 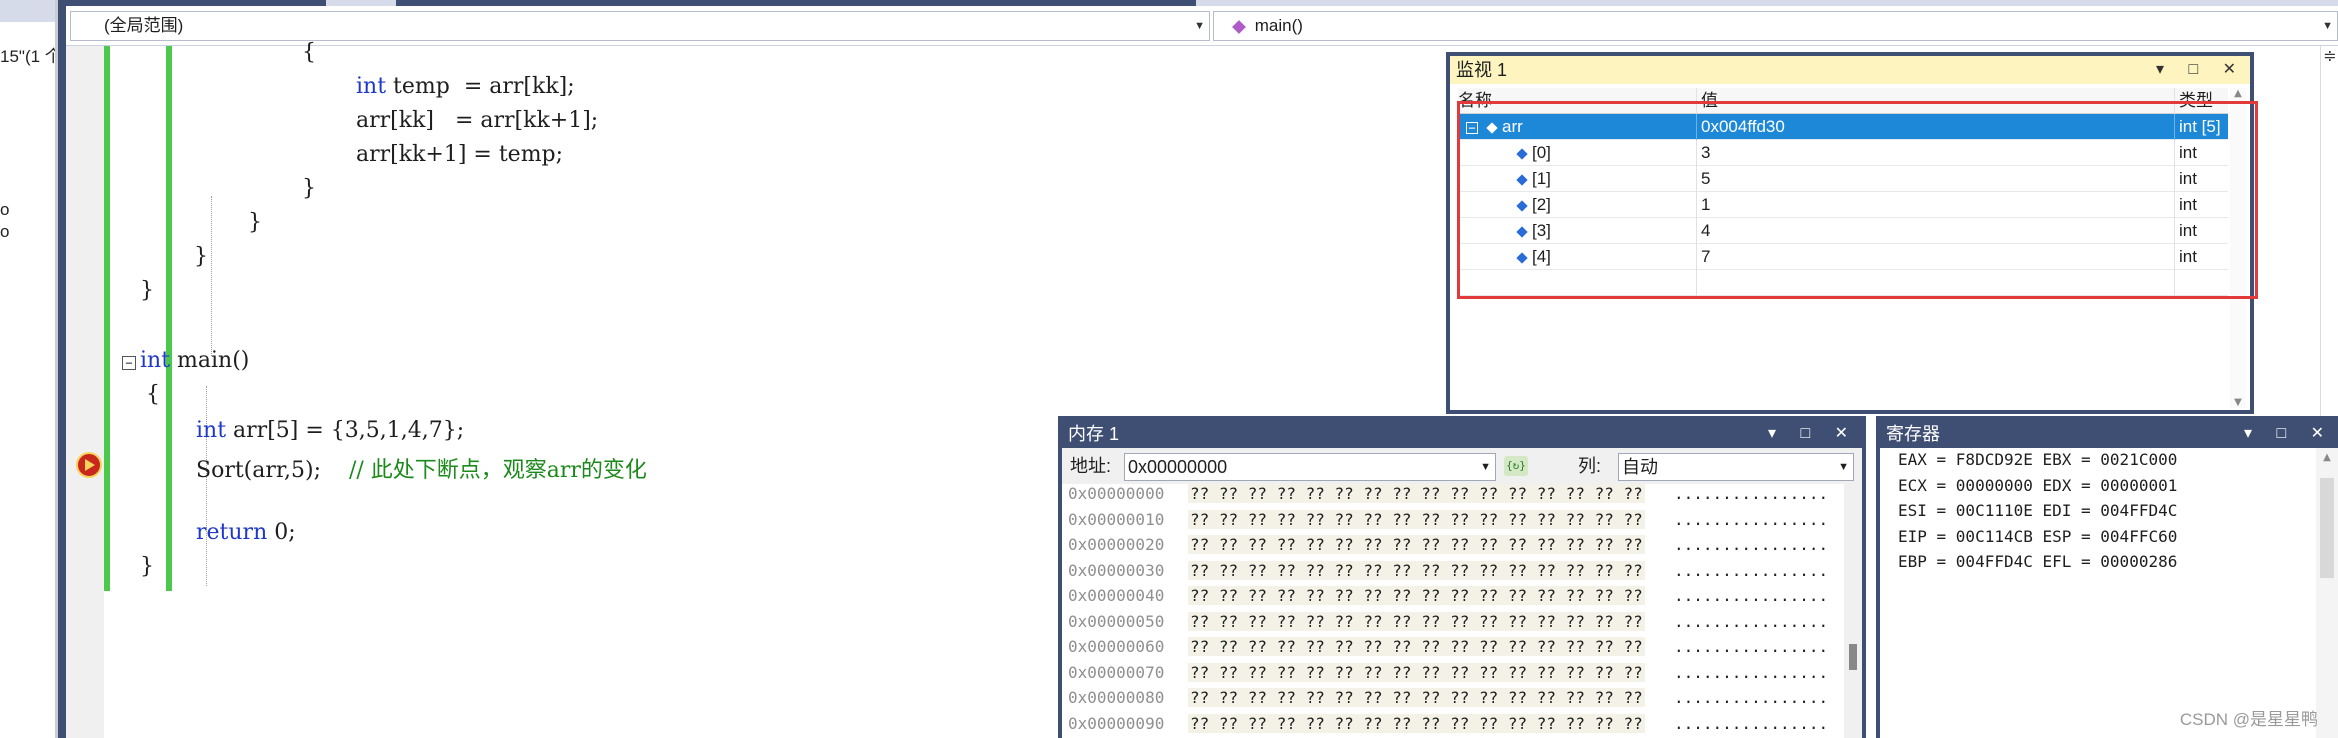 What do you see at coordinates (2038, 561) in the screenshot?
I see `register-line: EBP = 004FFD4C EFL = 00000286` at bounding box center [2038, 561].